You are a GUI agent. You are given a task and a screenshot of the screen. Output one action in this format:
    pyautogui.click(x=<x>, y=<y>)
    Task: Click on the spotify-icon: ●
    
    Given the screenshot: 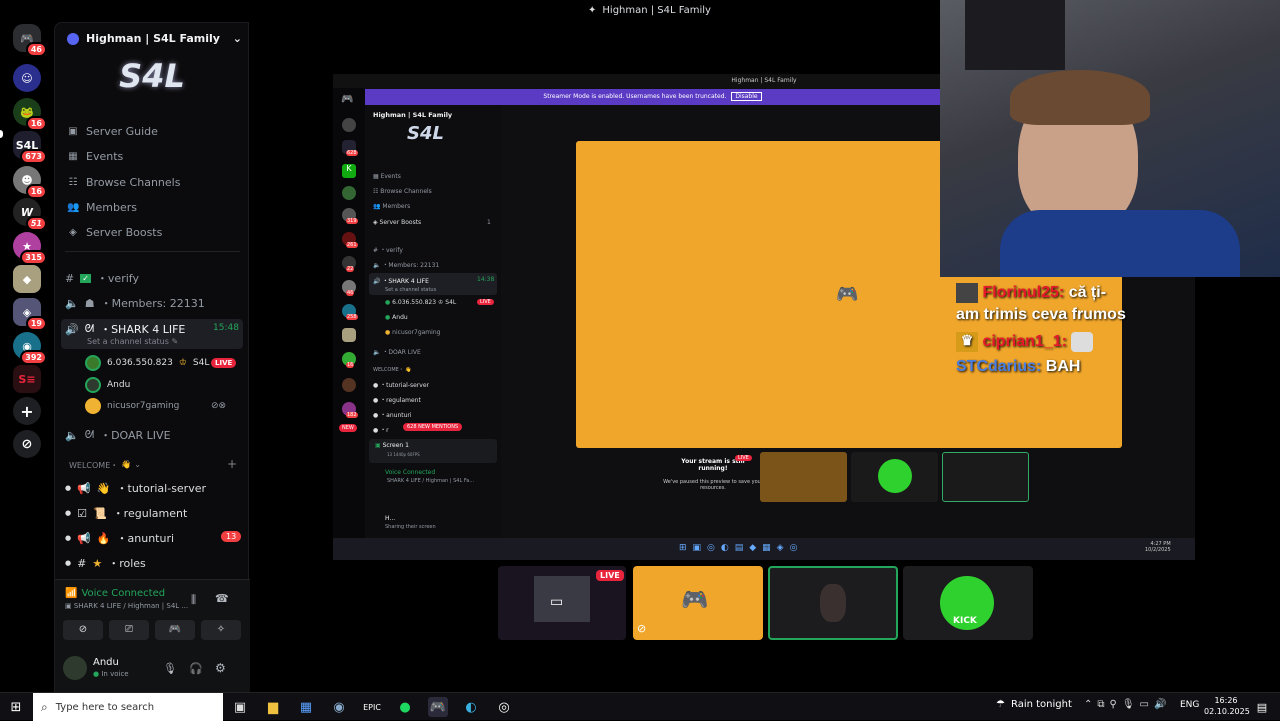 What is the action you would take?
    pyautogui.click(x=405, y=707)
    